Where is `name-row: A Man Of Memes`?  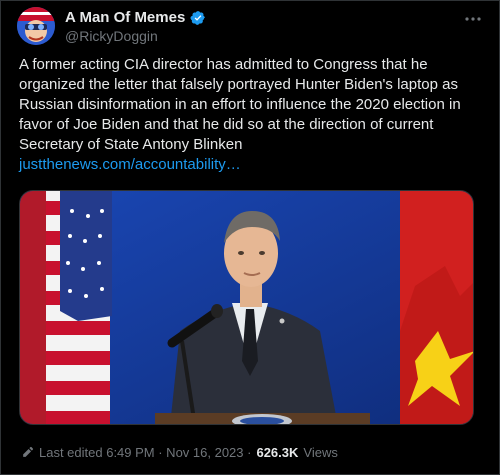 name-row: A Man Of Memes is located at coordinates (135, 17).